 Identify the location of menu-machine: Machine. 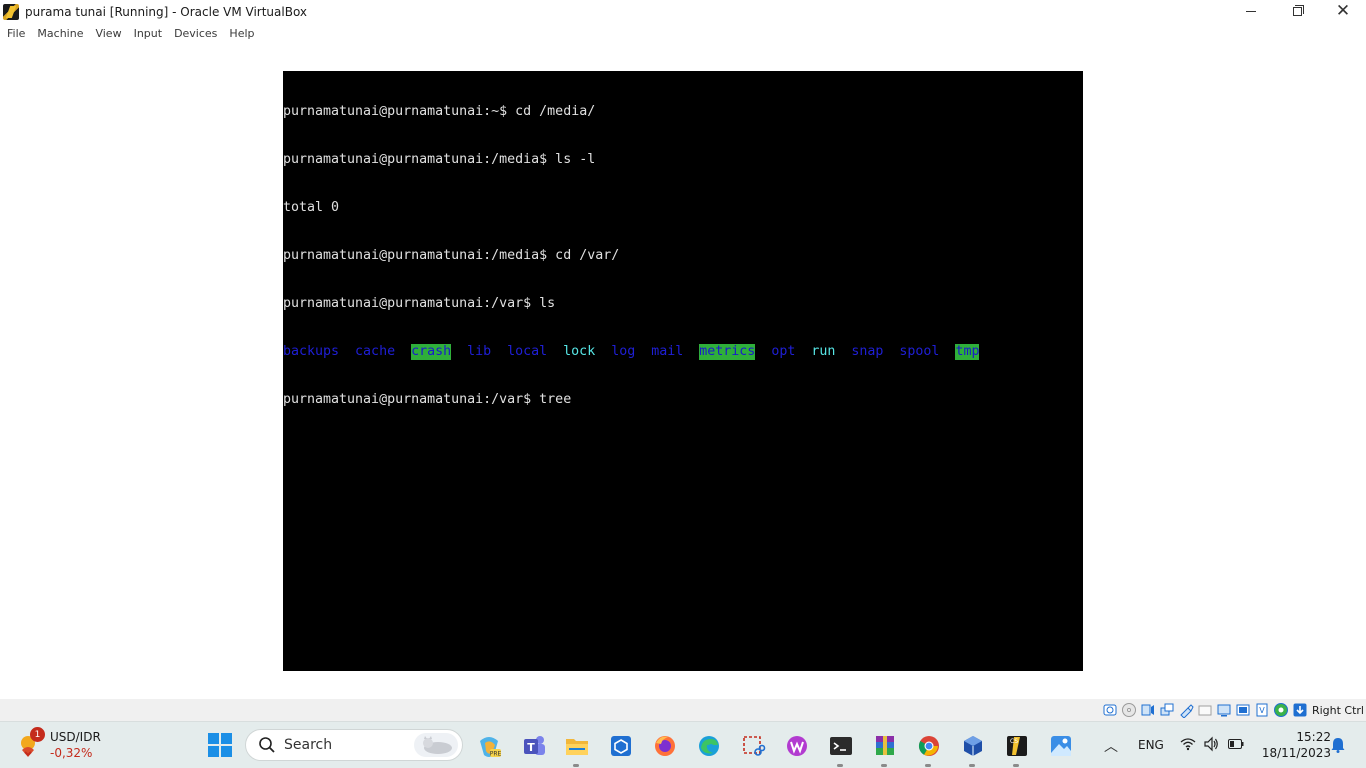
(60, 33).